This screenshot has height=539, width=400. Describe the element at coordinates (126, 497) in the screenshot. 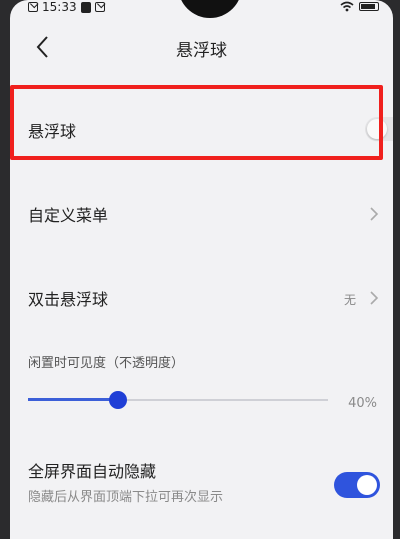

I see `fullscreen-hide-description: 隐藏后从界面顶端下拉可再次显示` at that location.